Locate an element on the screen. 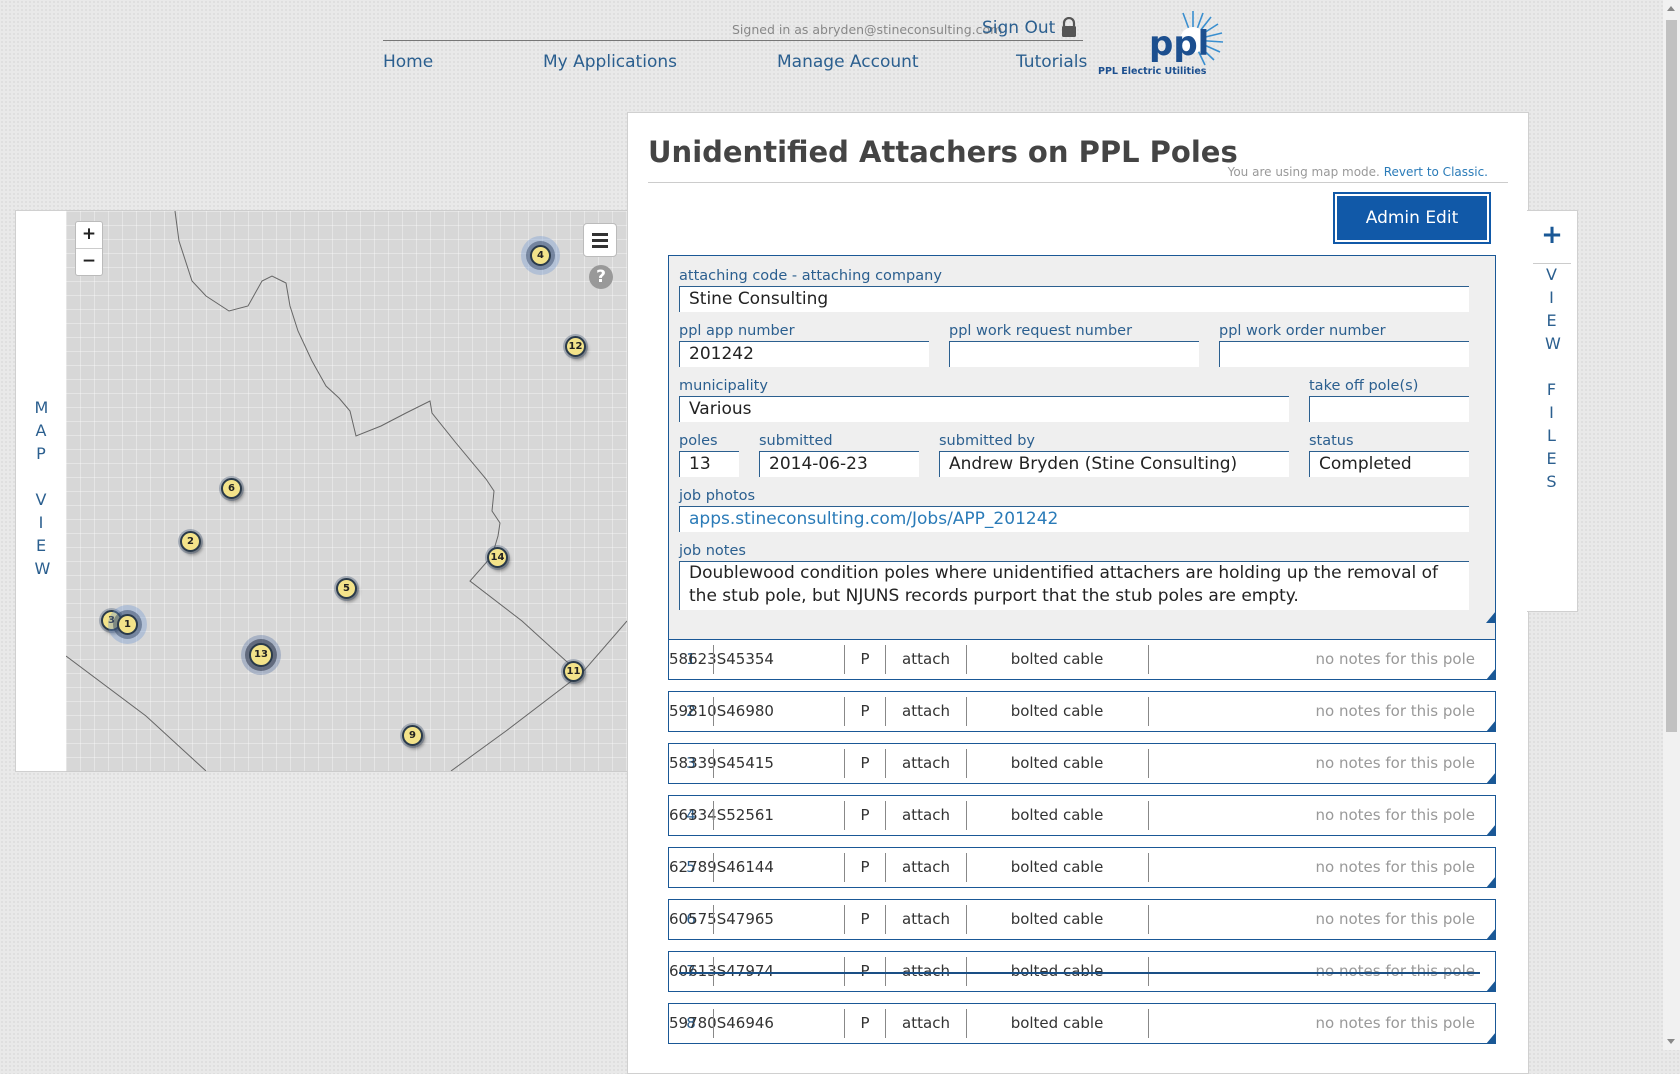  map-marker: 14 is located at coordinates (497, 557).